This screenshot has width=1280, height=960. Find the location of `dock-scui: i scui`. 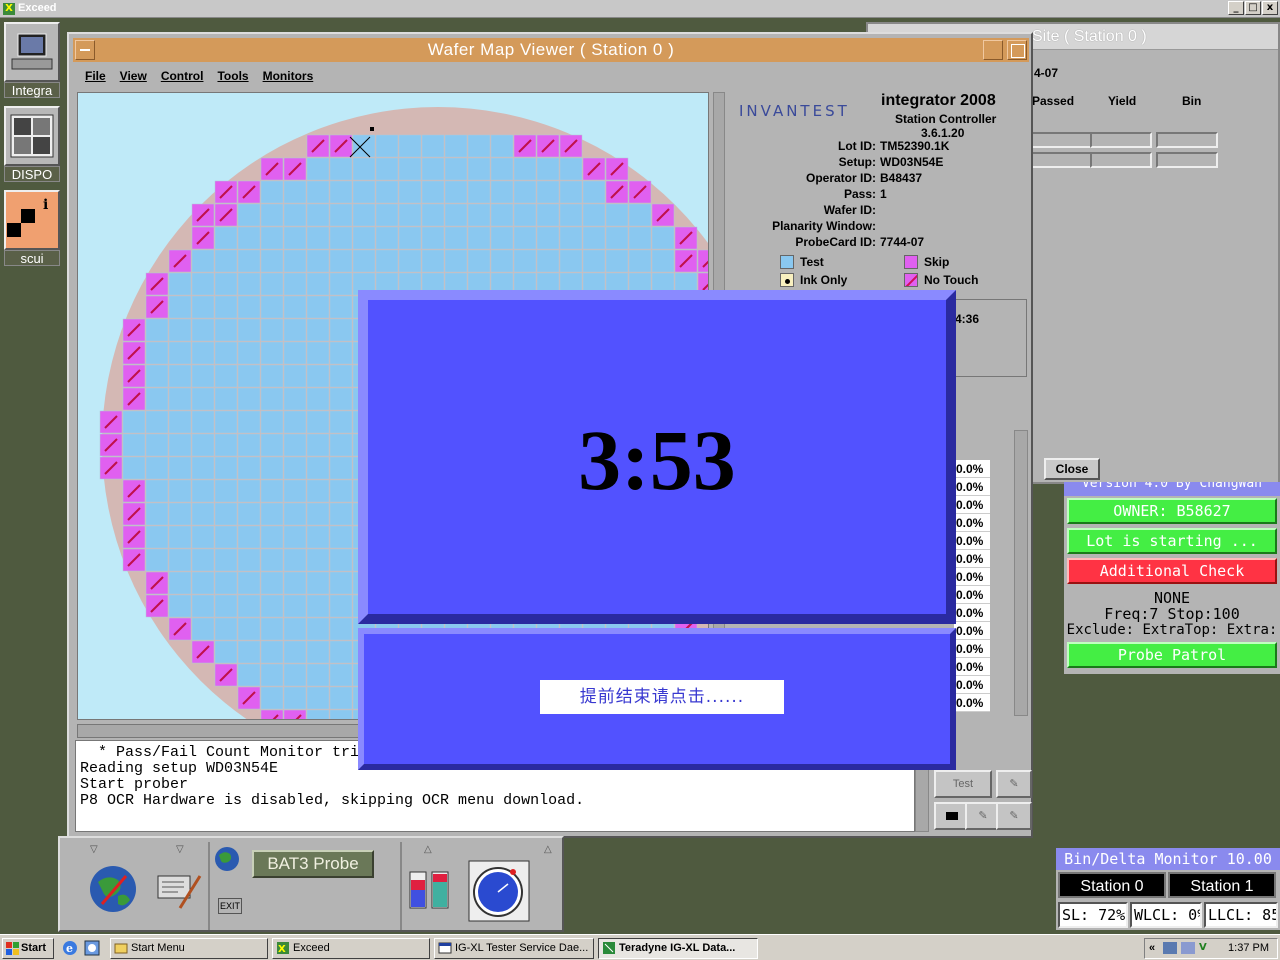

dock-scui: i scui is located at coordinates (32, 228).